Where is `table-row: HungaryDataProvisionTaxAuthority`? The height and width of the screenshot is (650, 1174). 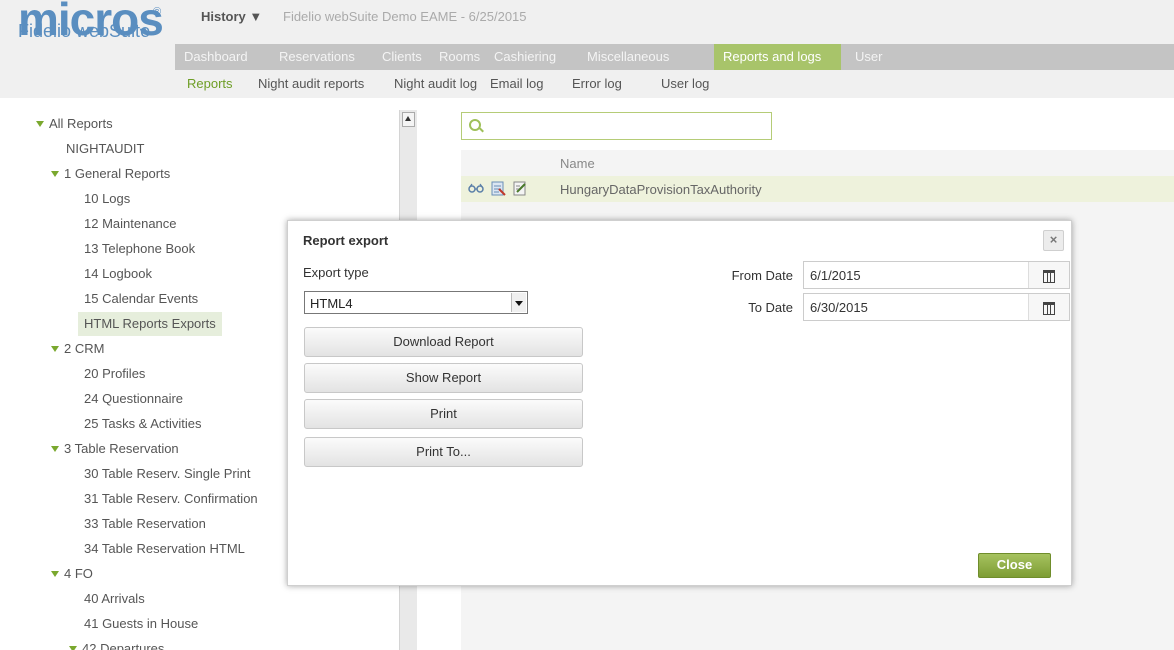
table-row: HungaryDataProvisionTaxAuthority is located at coordinates (817, 189).